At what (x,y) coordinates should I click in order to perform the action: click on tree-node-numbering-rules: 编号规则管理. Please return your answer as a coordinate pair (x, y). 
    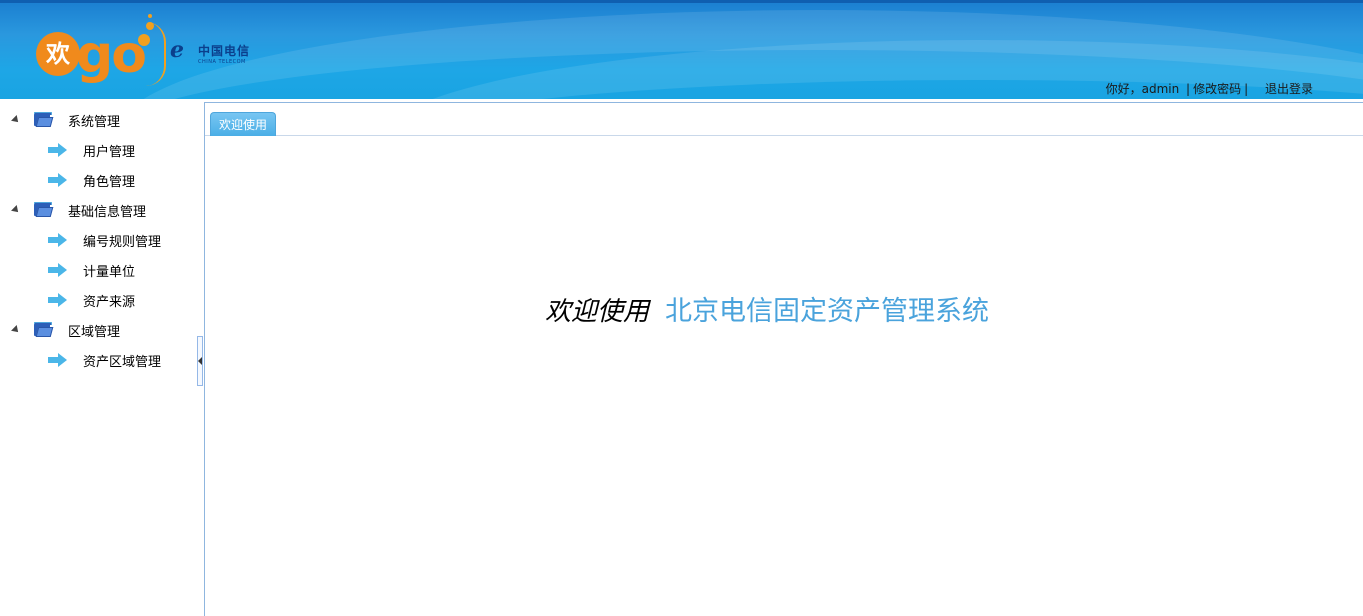
    Looking at the image, I should click on (104, 240).